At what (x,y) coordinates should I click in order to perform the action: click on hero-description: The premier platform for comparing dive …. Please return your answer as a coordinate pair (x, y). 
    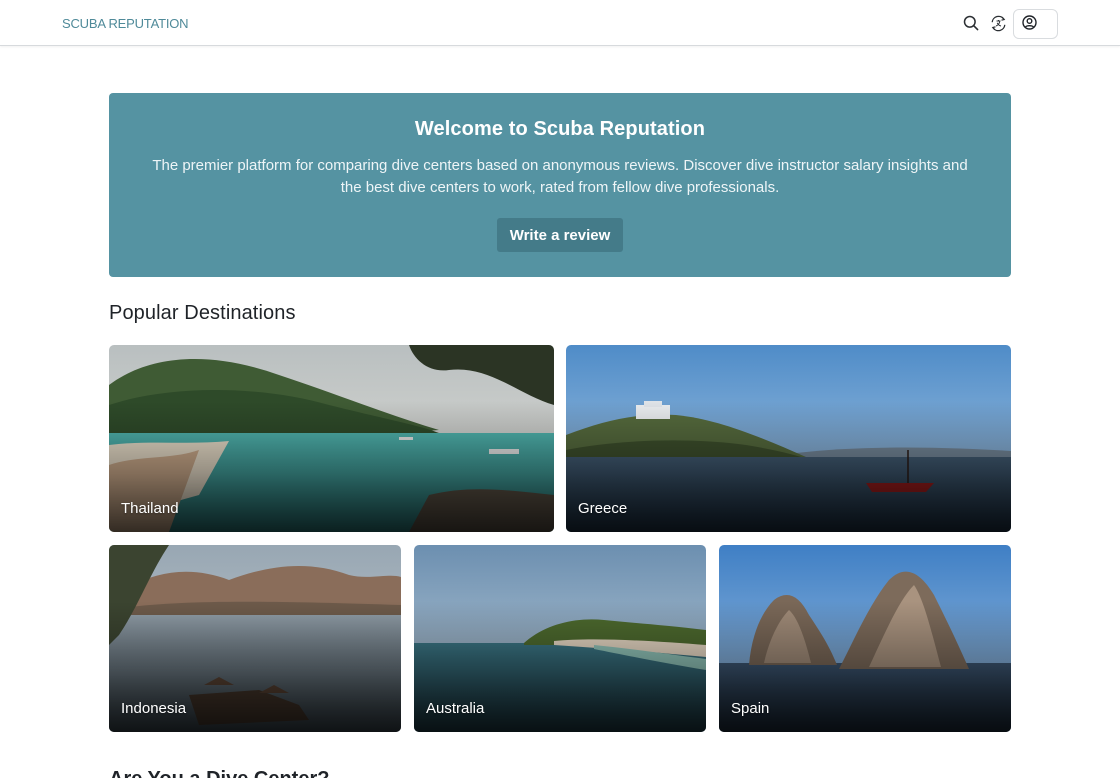
    Looking at the image, I should click on (560, 176).